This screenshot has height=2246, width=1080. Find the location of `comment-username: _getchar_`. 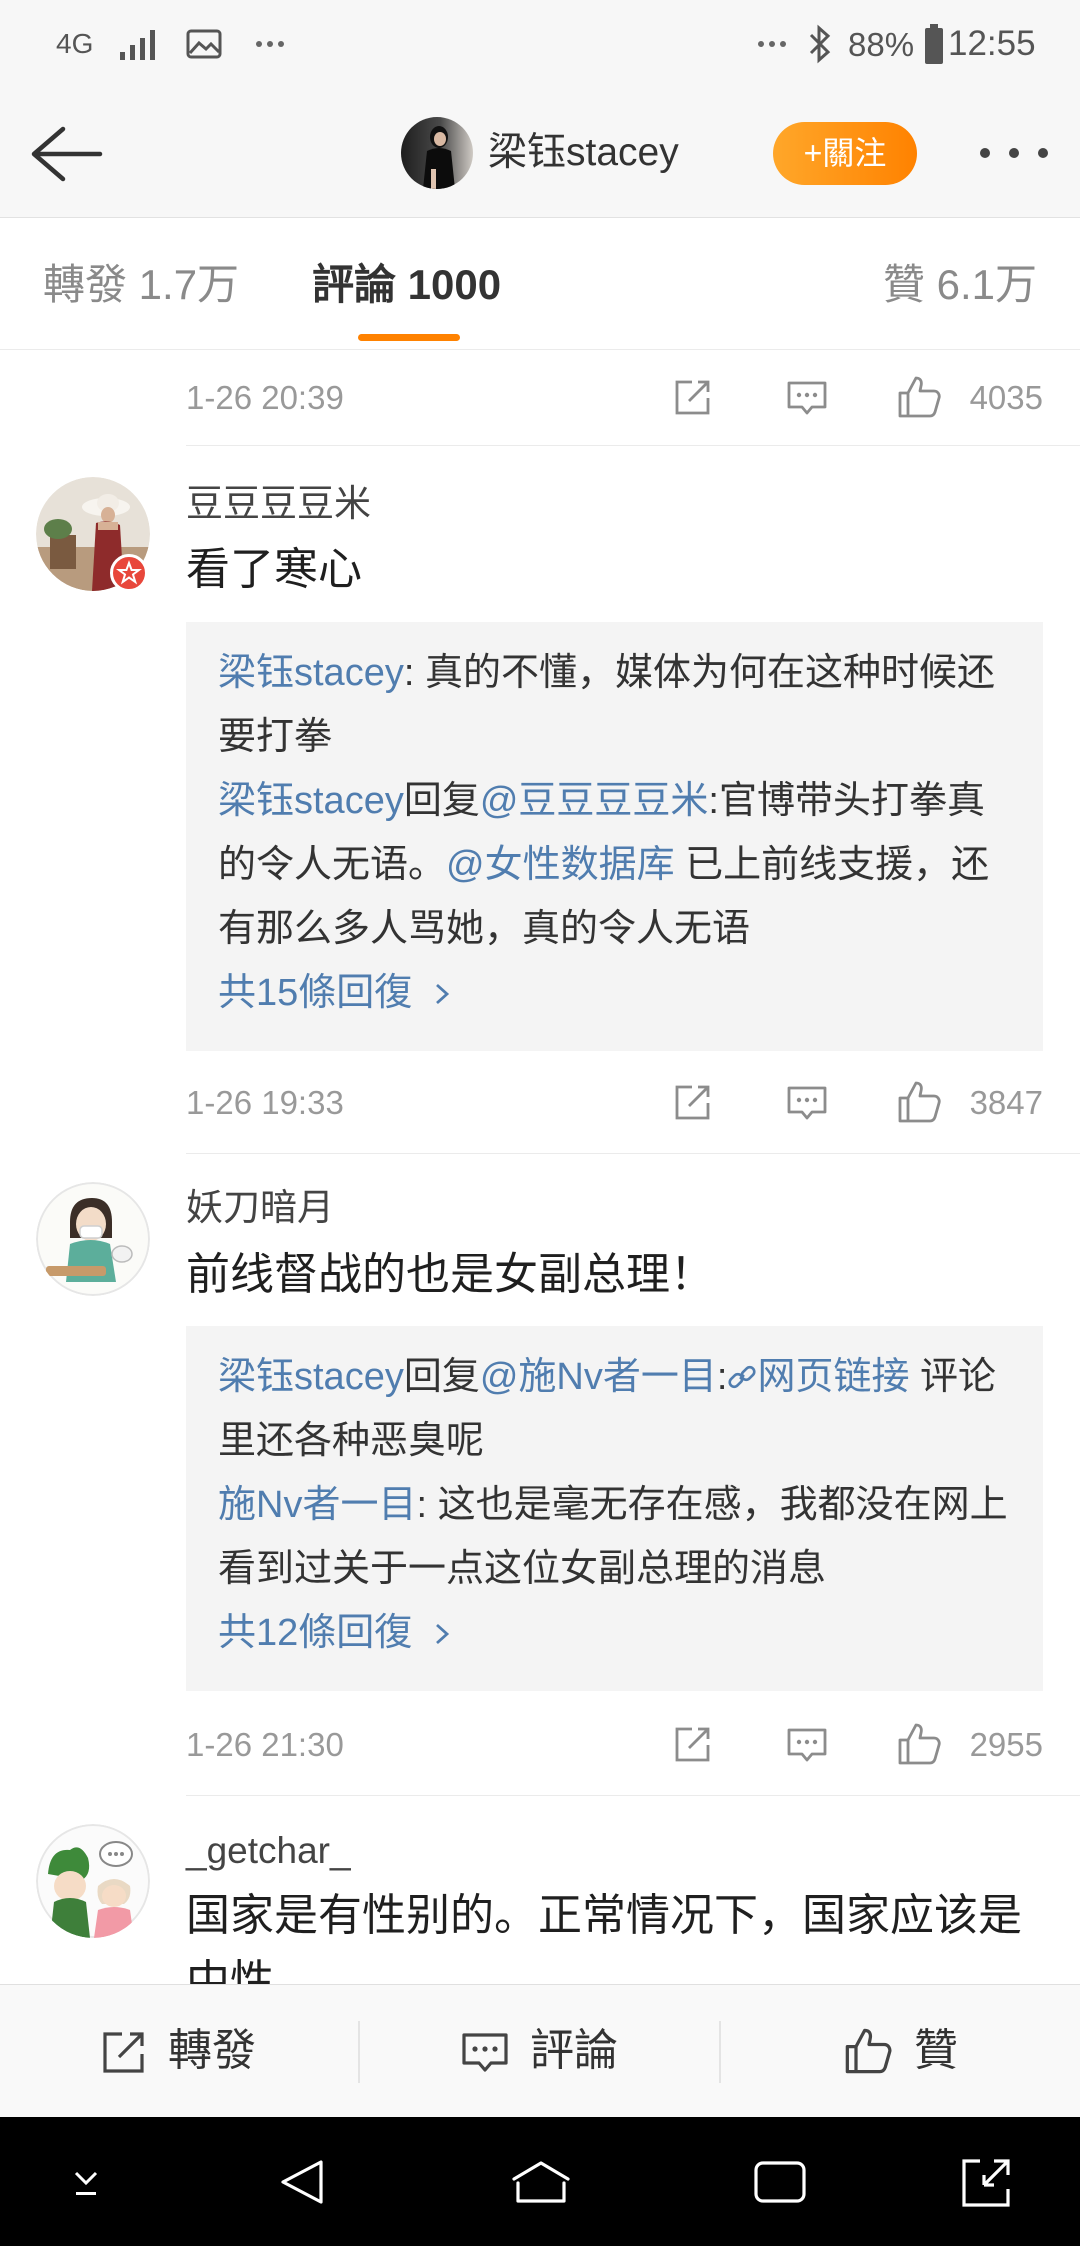

comment-username: _getchar_ is located at coordinates (268, 1851).